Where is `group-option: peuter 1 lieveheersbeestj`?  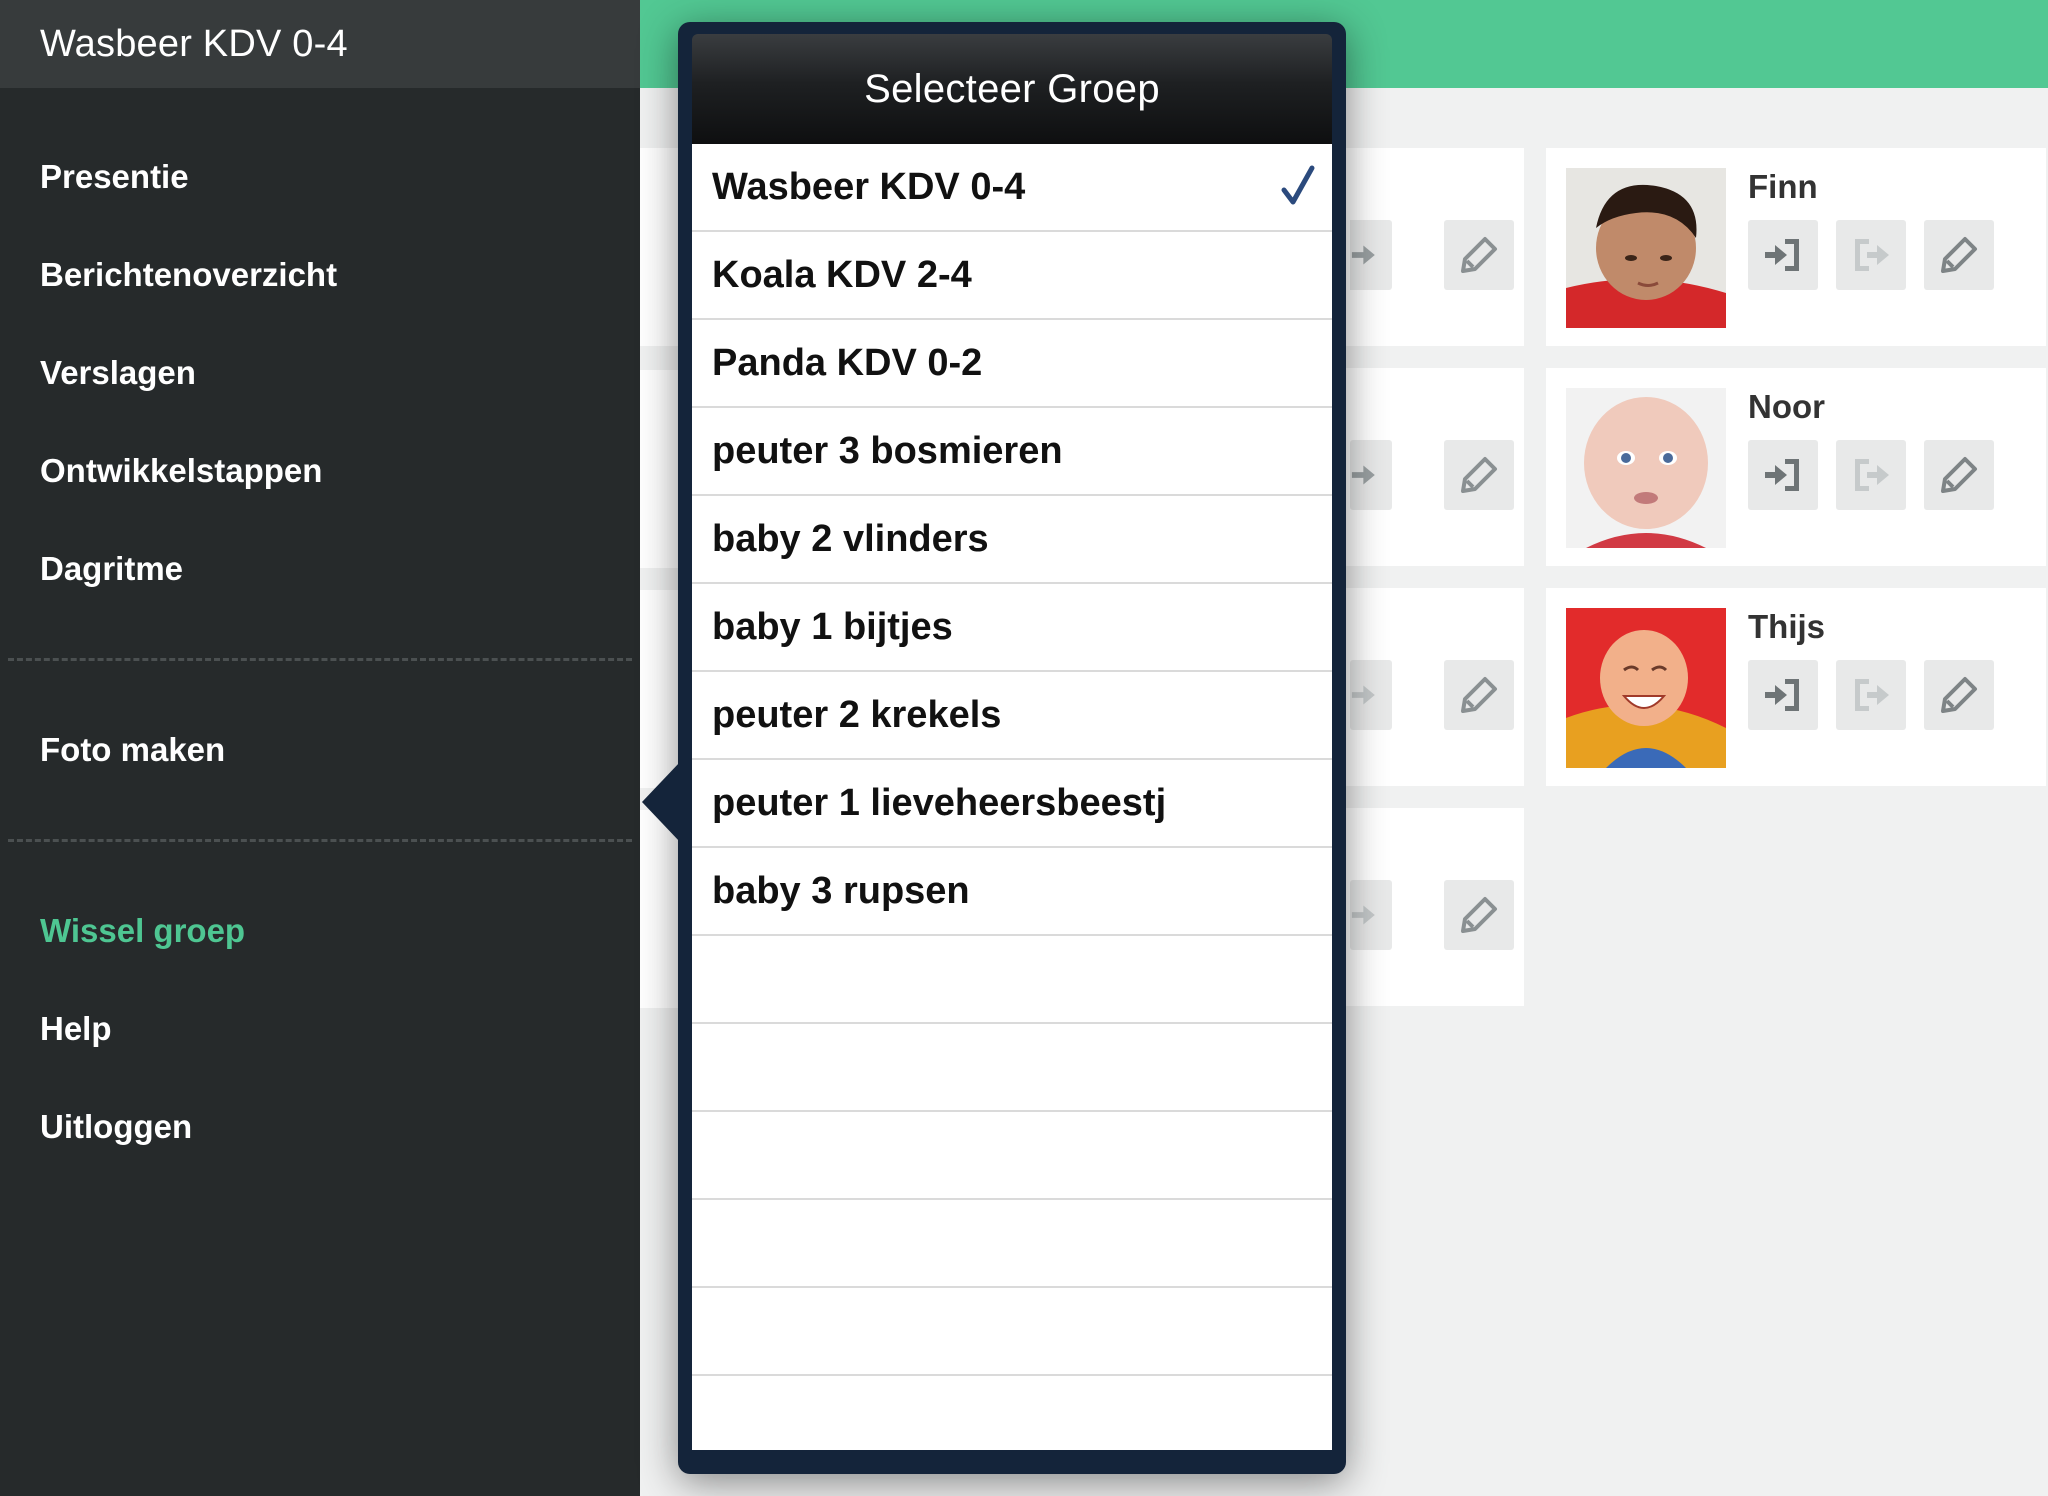
group-option: peuter 1 lieveheersbeestj is located at coordinates (1012, 804).